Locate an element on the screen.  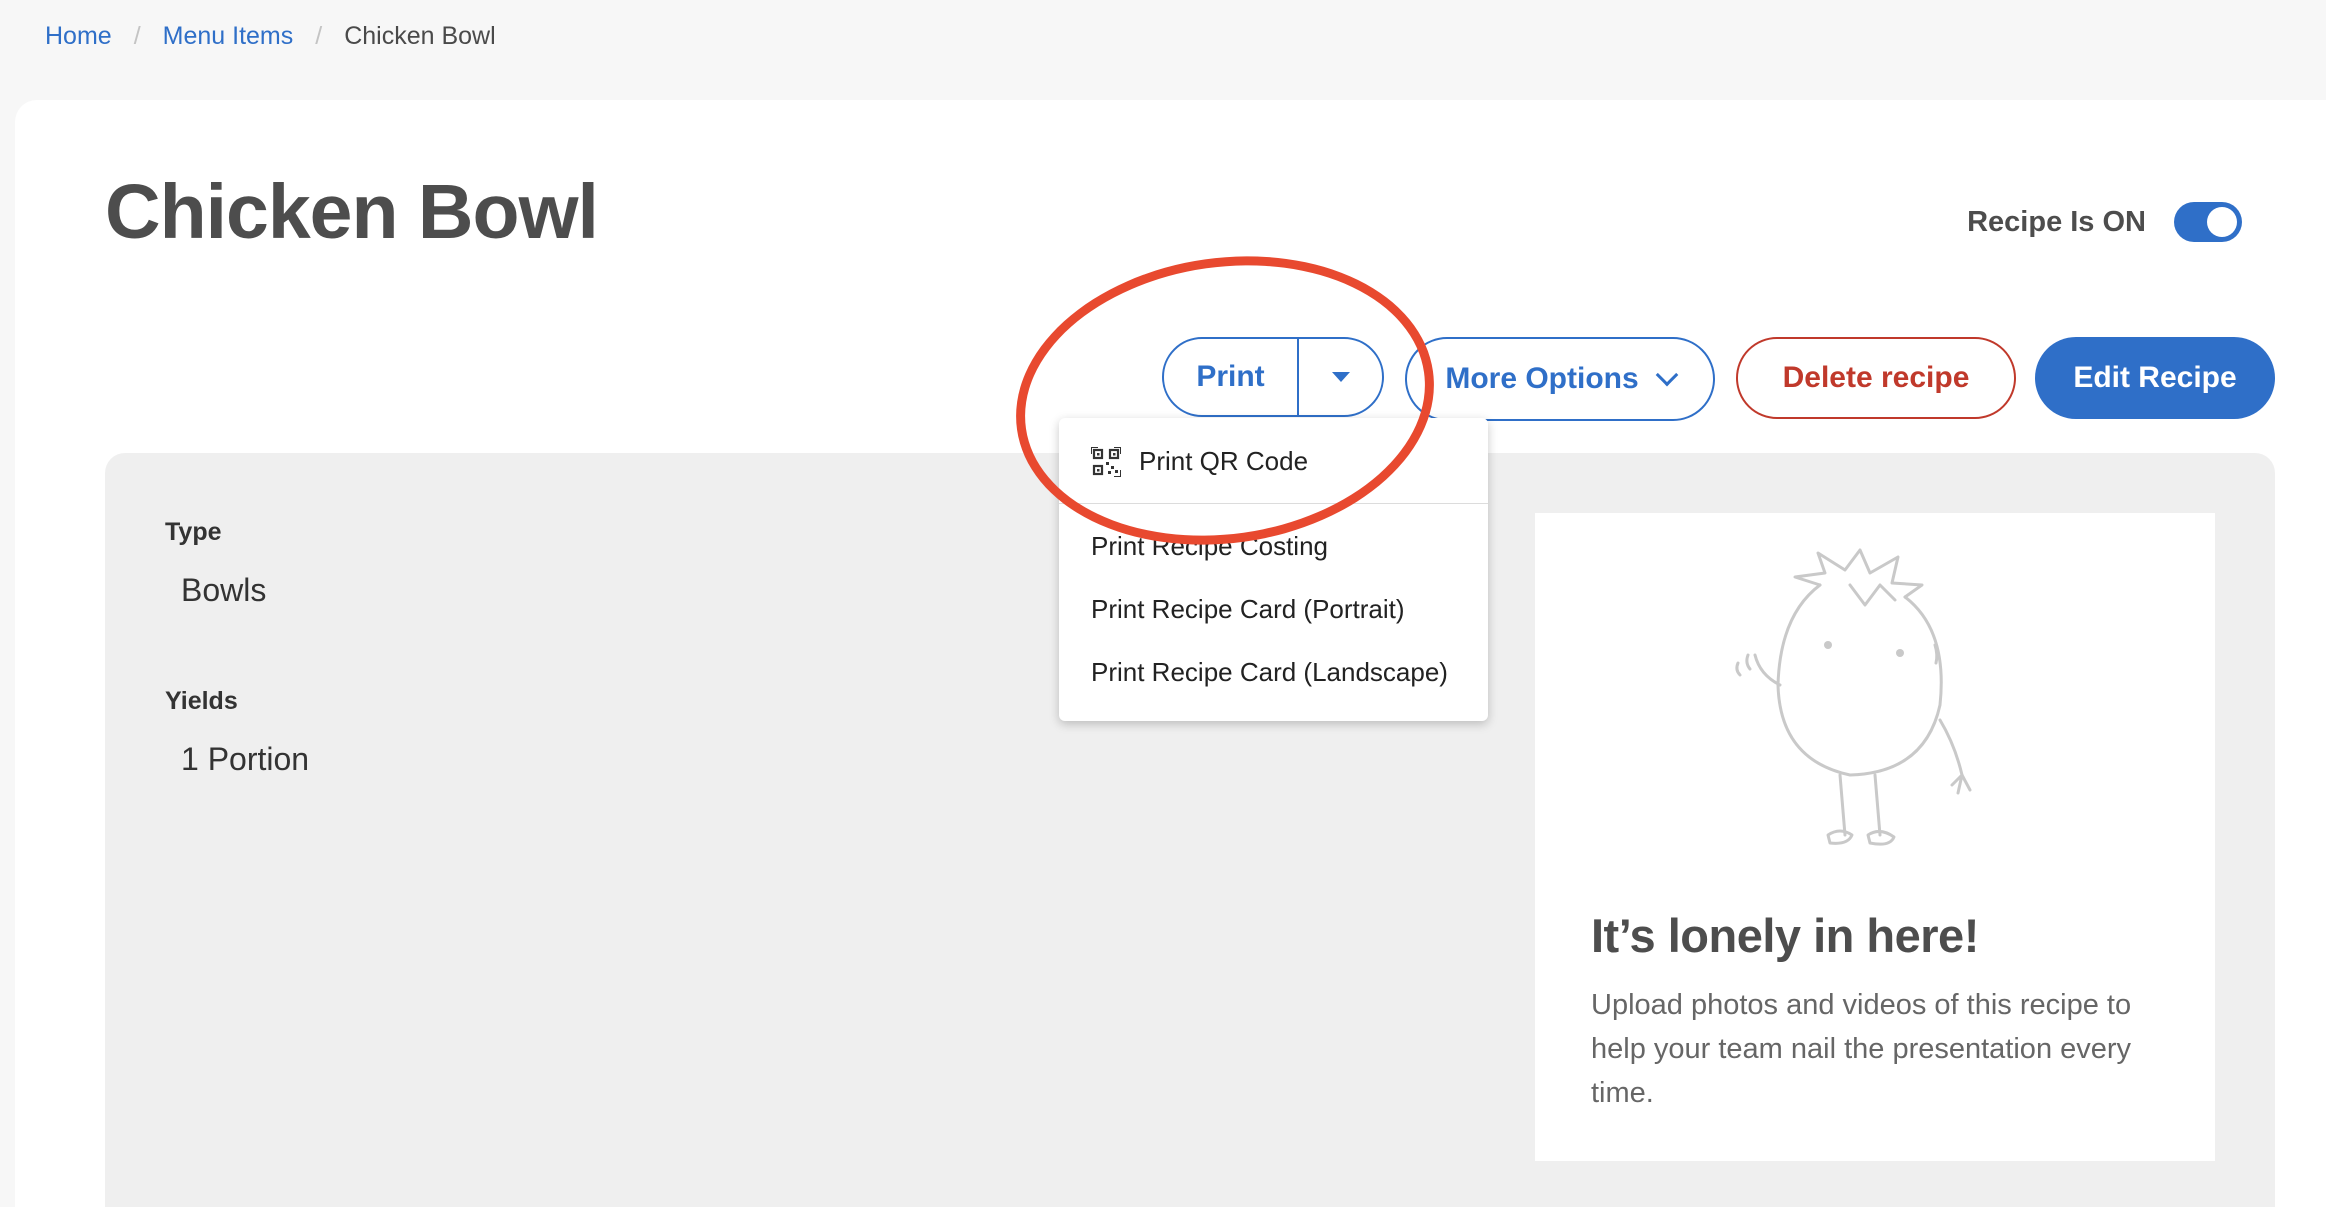
menu-item-label: Print QR Code is located at coordinates (1224, 461).